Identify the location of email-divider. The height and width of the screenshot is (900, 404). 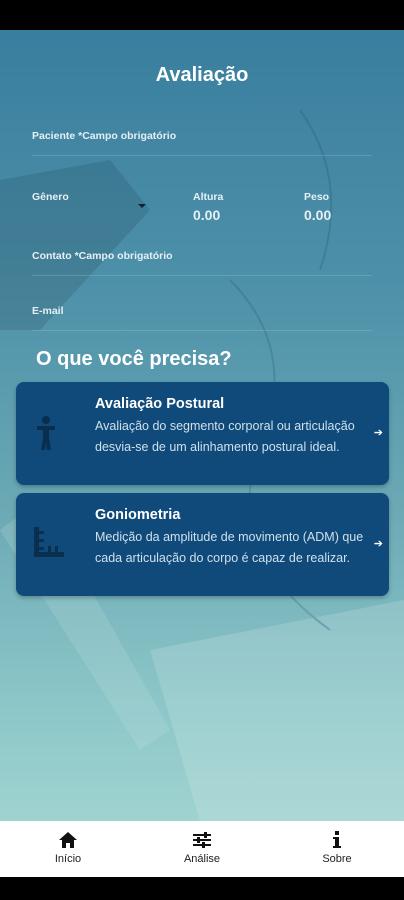
(202, 330).